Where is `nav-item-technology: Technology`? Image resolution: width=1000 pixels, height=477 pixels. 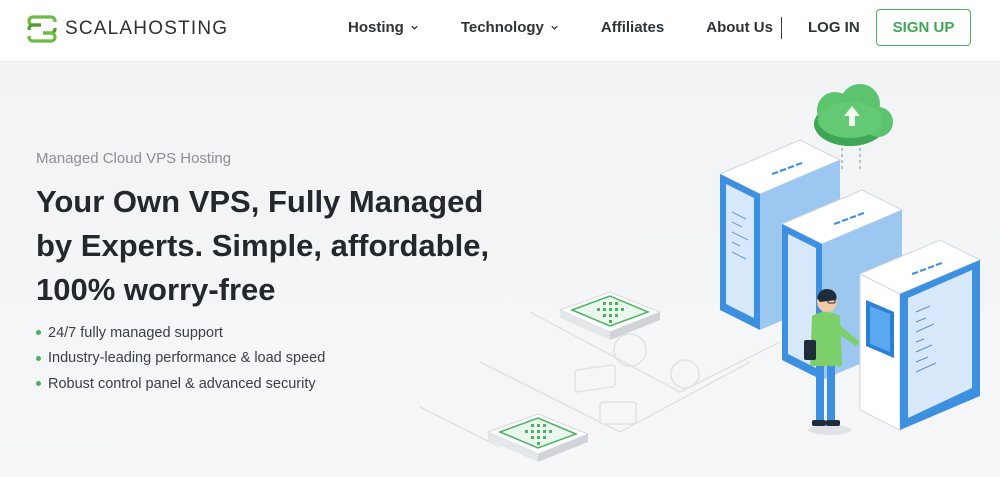 nav-item-technology: Technology is located at coordinates (510, 27).